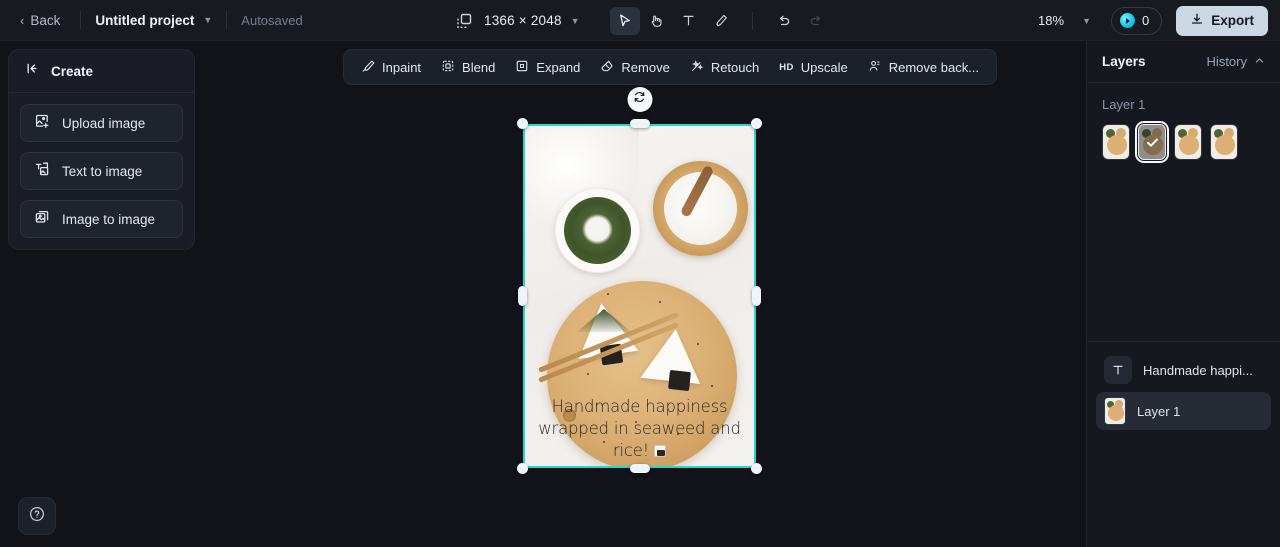 This screenshot has height=547, width=1280. What do you see at coordinates (1124, 61) in the screenshot?
I see `layers-panel-title: Layers` at bounding box center [1124, 61].